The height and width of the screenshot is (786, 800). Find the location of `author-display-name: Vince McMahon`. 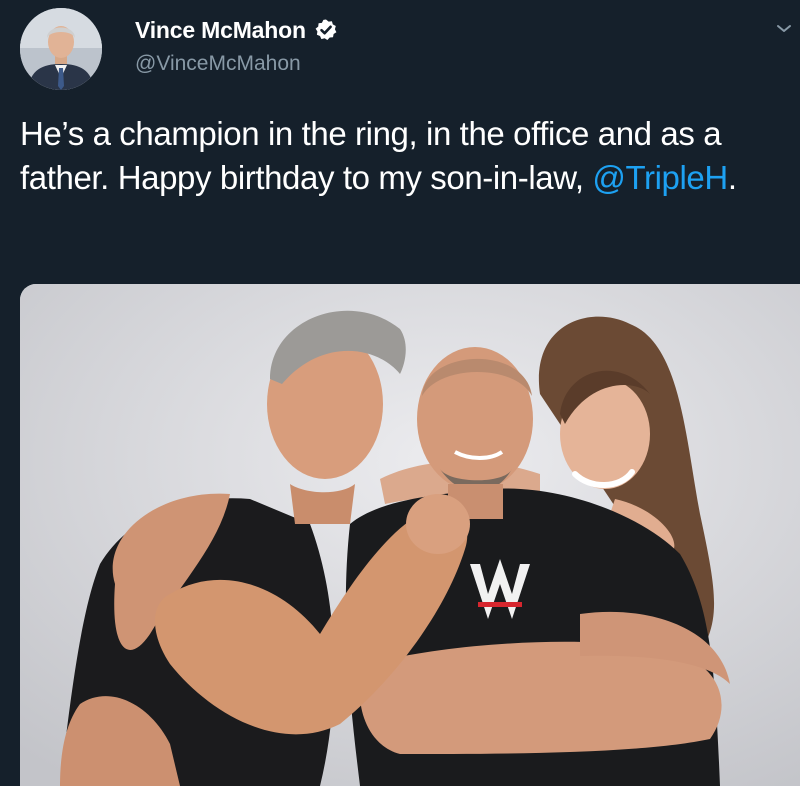

author-display-name: Vince McMahon is located at coordinates (220, 30).